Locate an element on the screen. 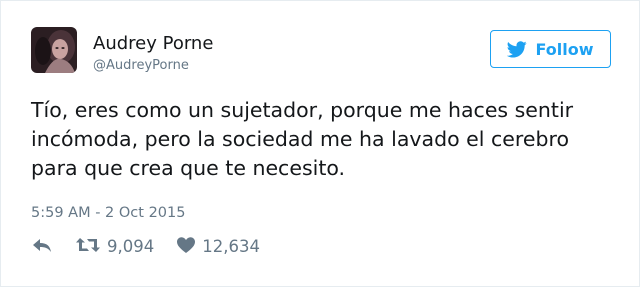  like-button: 12,634 is located at coordinates (218, 247).